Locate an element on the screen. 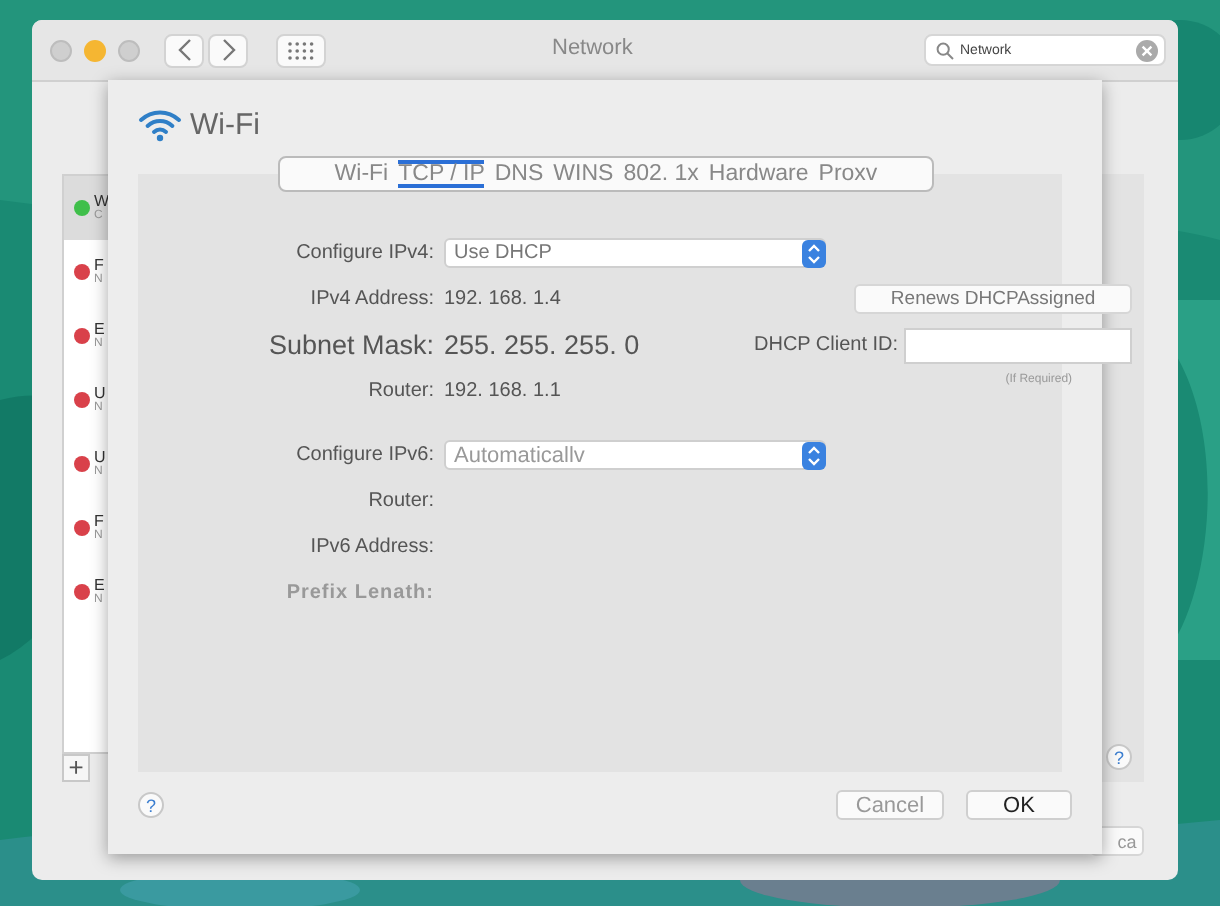  back-button is located at coordinates (184, 50).